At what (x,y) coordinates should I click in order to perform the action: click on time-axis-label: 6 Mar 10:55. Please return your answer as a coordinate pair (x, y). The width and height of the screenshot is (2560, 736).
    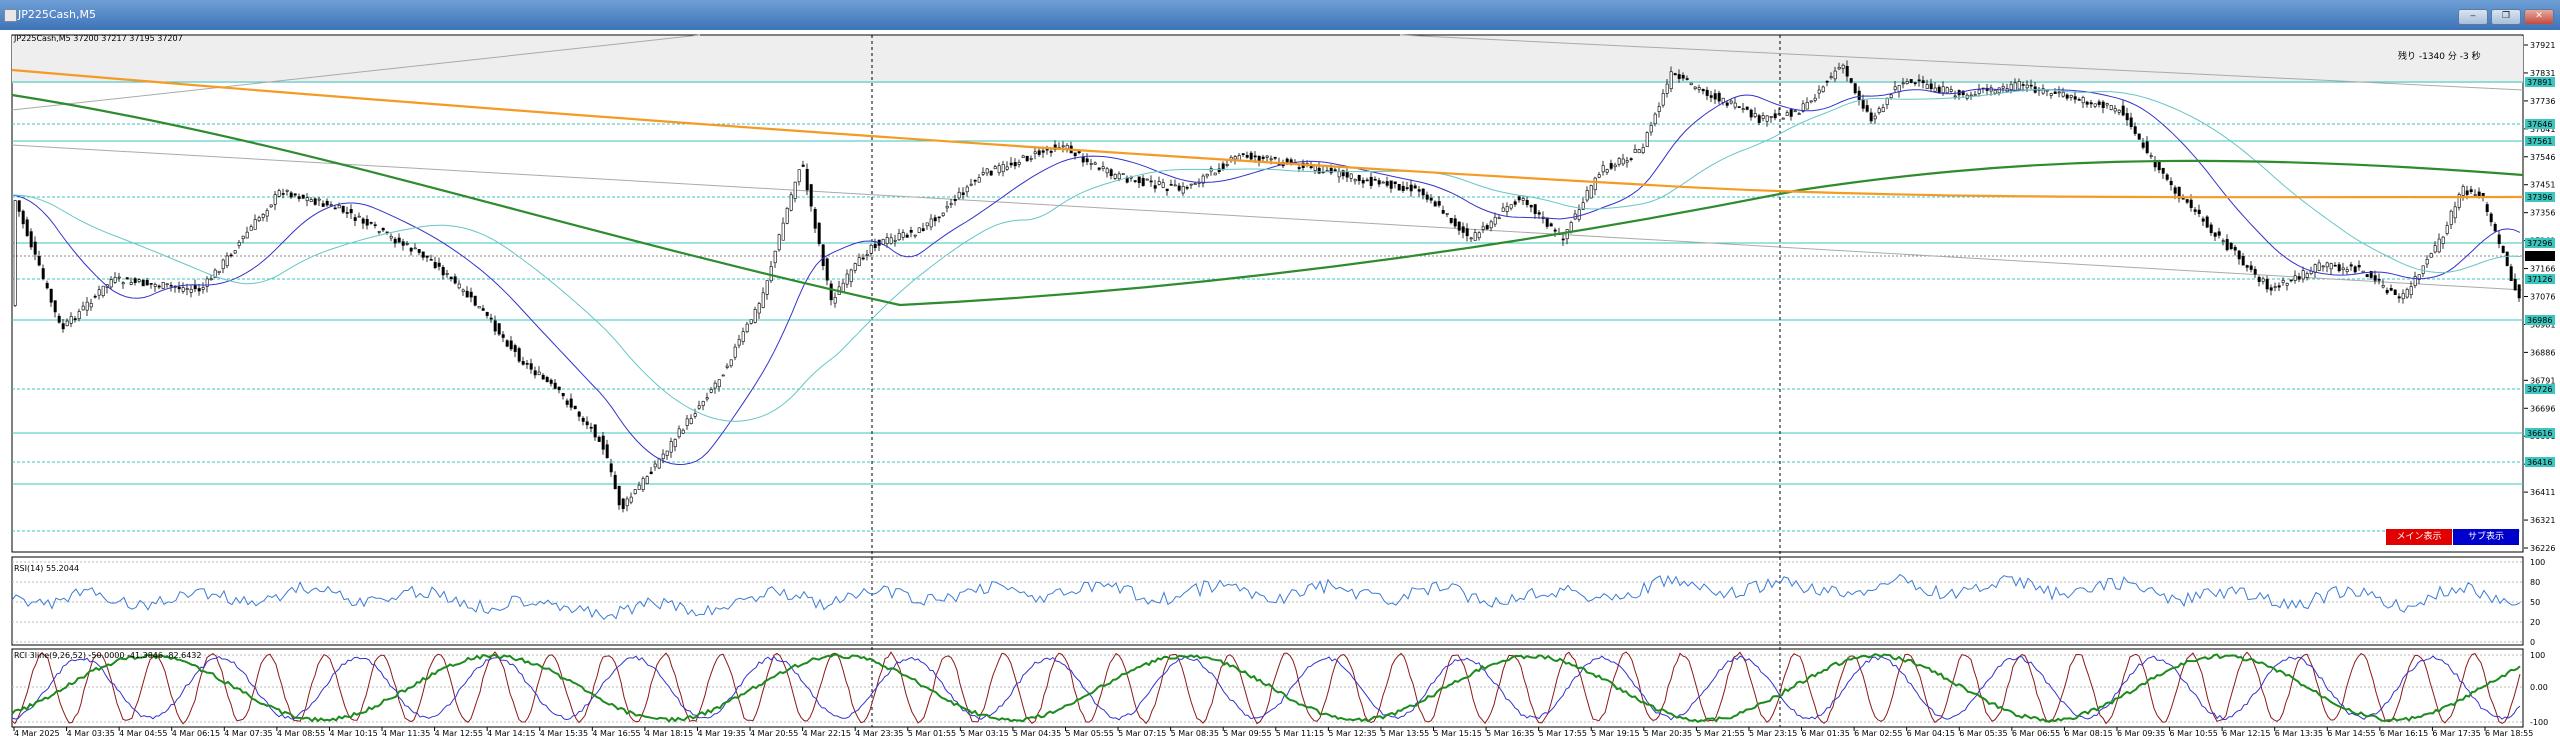
    Looking at the image, I should click on (2194, 732).